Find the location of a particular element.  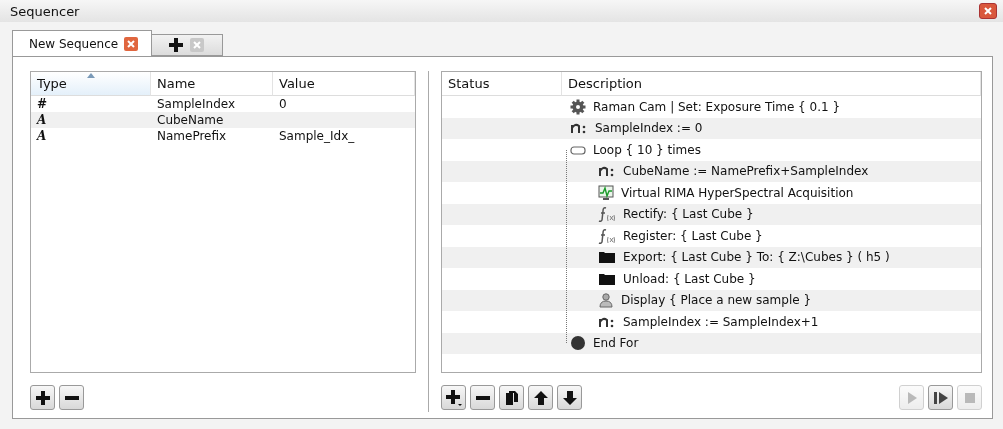

up-arrow-icon is located at coordinates (540, 397).